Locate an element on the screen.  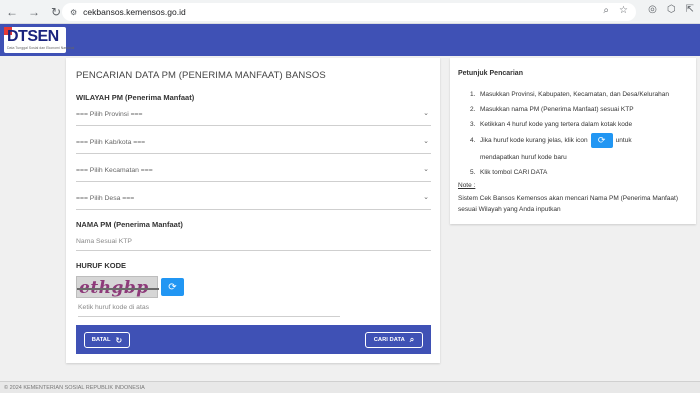
nama-input: Nama Sesuai KTP is located at coordinates (253, 242).